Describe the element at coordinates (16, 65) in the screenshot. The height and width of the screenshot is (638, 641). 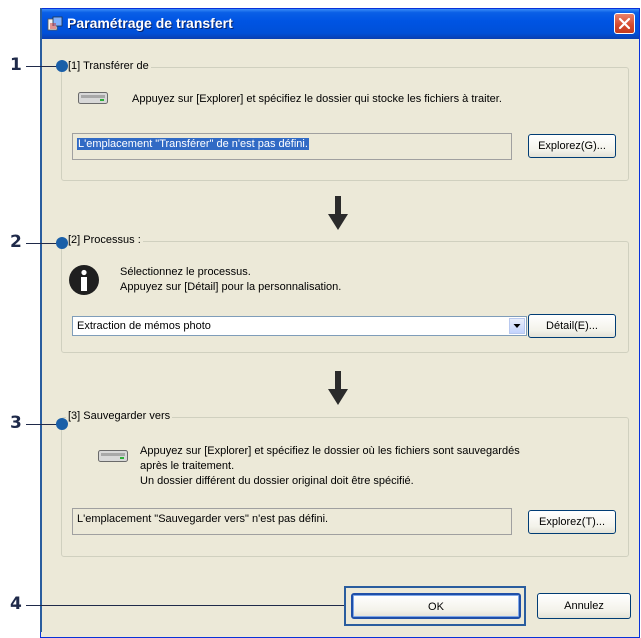
I see `callout-1-number: 1` at that location.